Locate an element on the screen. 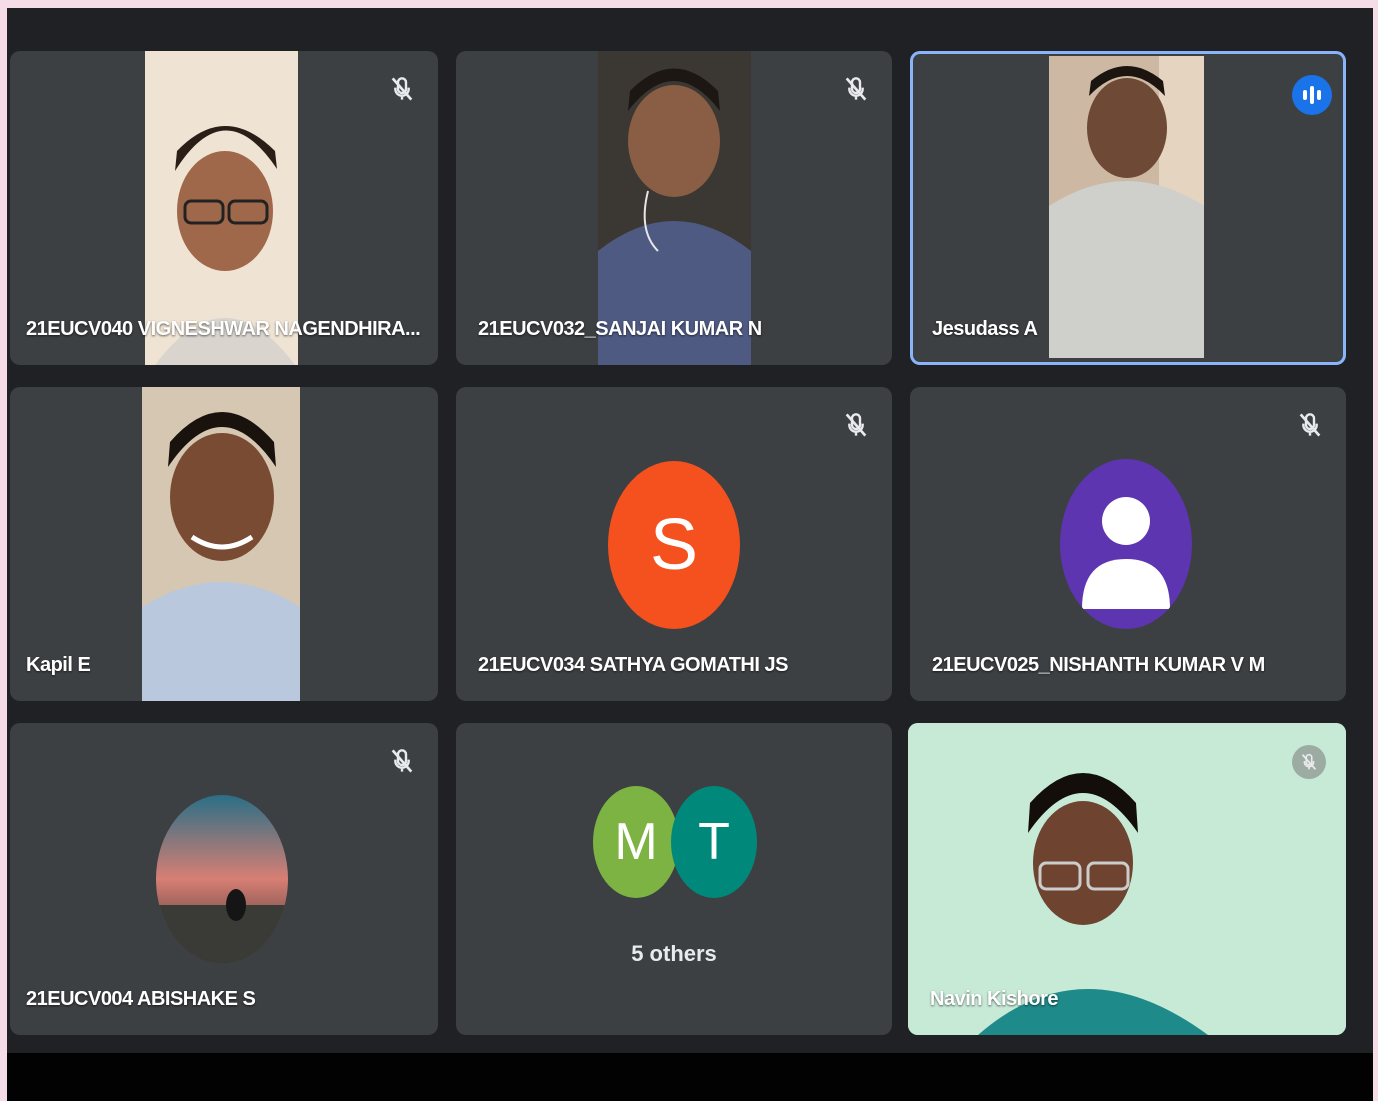  participant-name: Jesudass A is located at coordinates (985, 329).